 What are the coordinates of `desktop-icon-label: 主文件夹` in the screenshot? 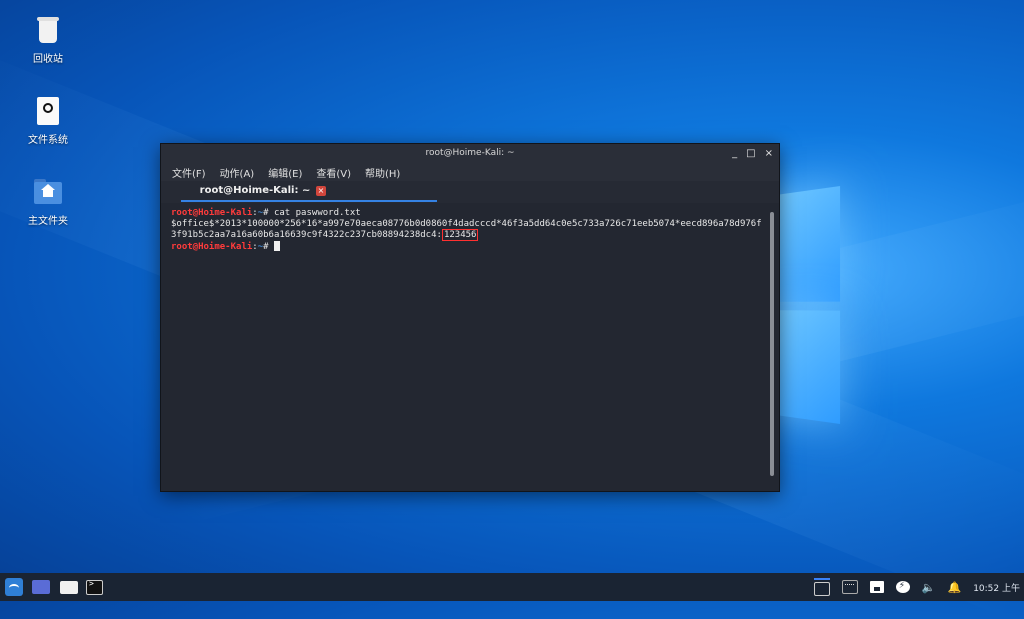 It's located at (48, 221).